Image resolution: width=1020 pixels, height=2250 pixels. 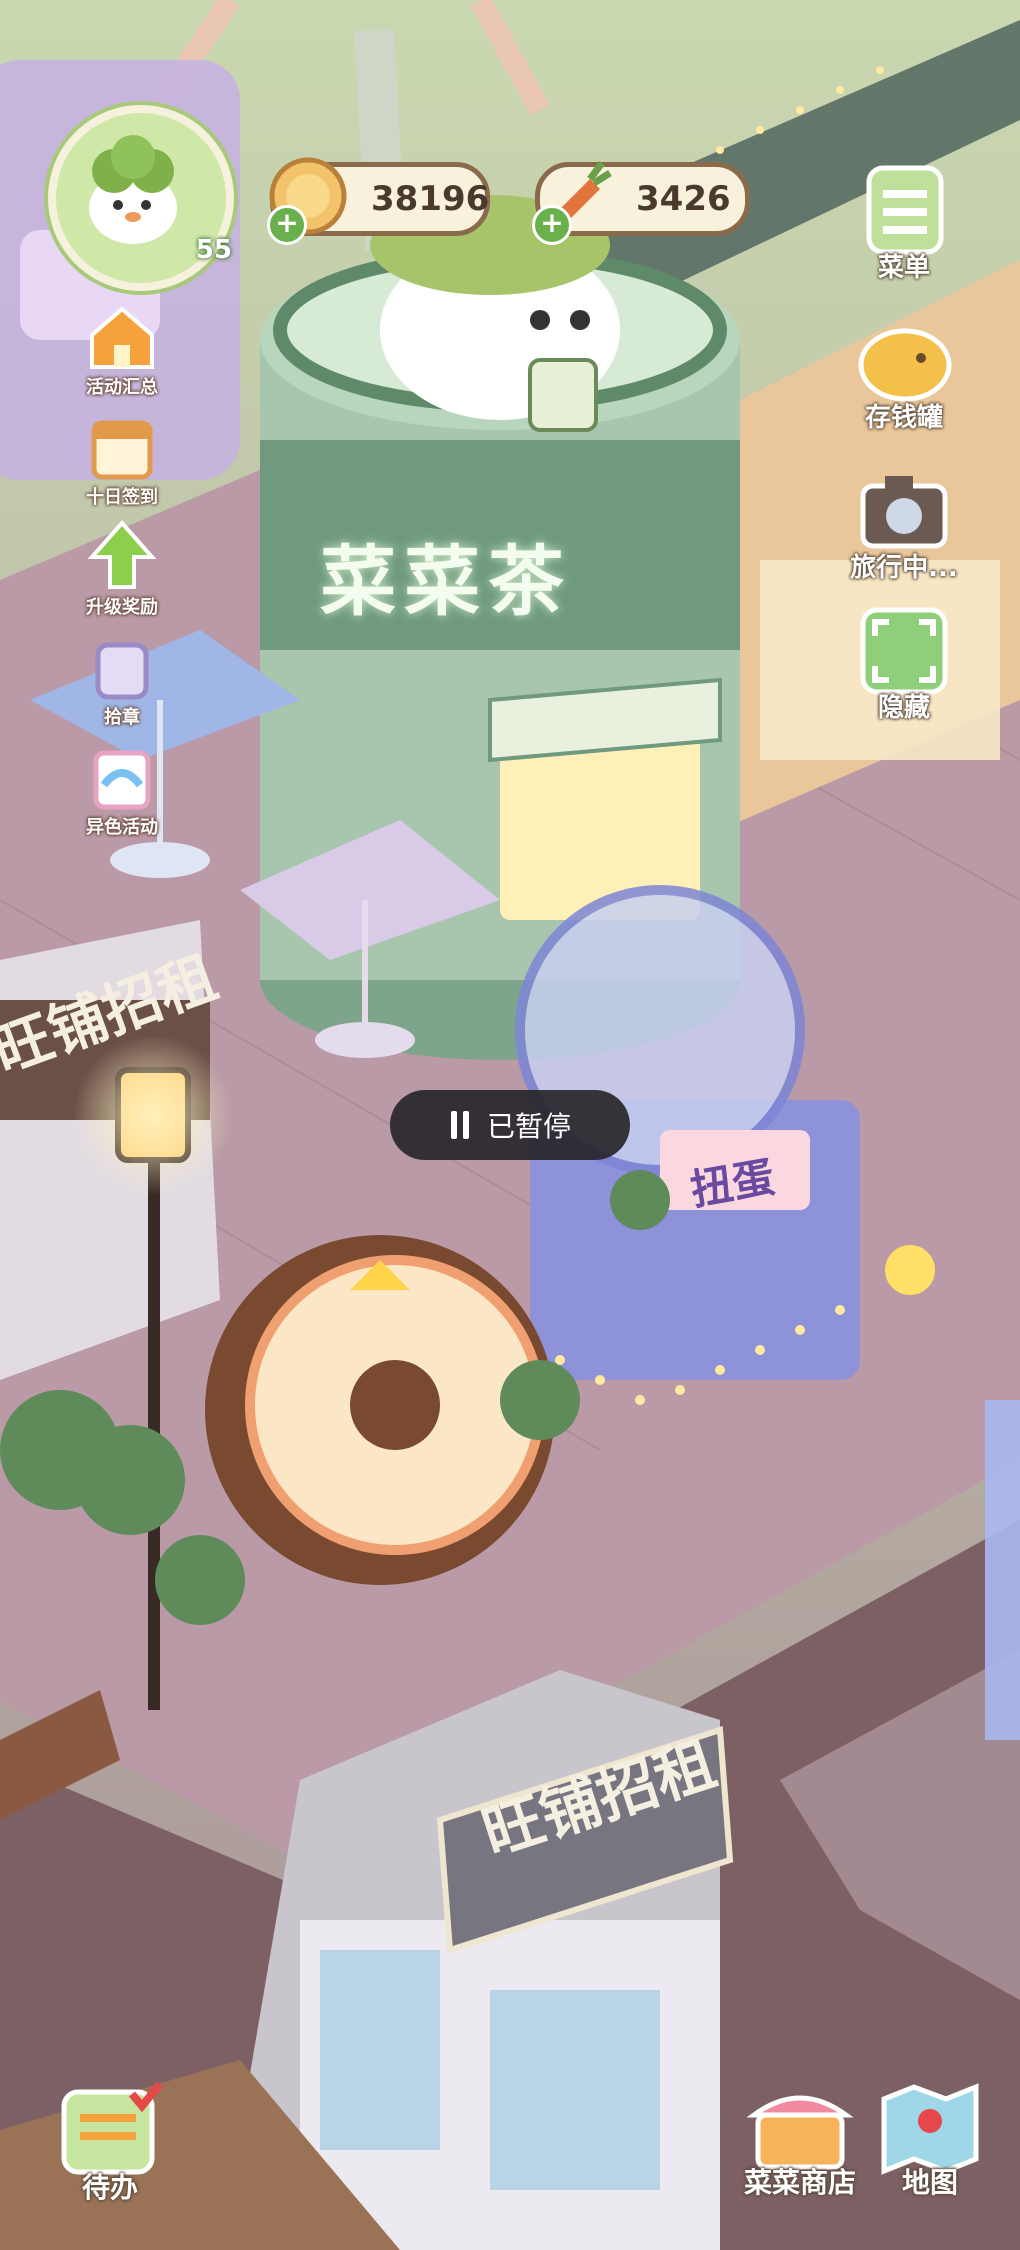 I want to click on paused-indicator: 已暂停, so click(x=510, y=1125).